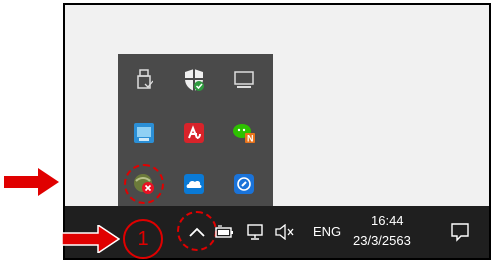 The height and width of the screenshot is (264, 494). What do you see at coordinates (244, 80) in the screenshot?
I see `display-icon` at bounding box center [244, 80].